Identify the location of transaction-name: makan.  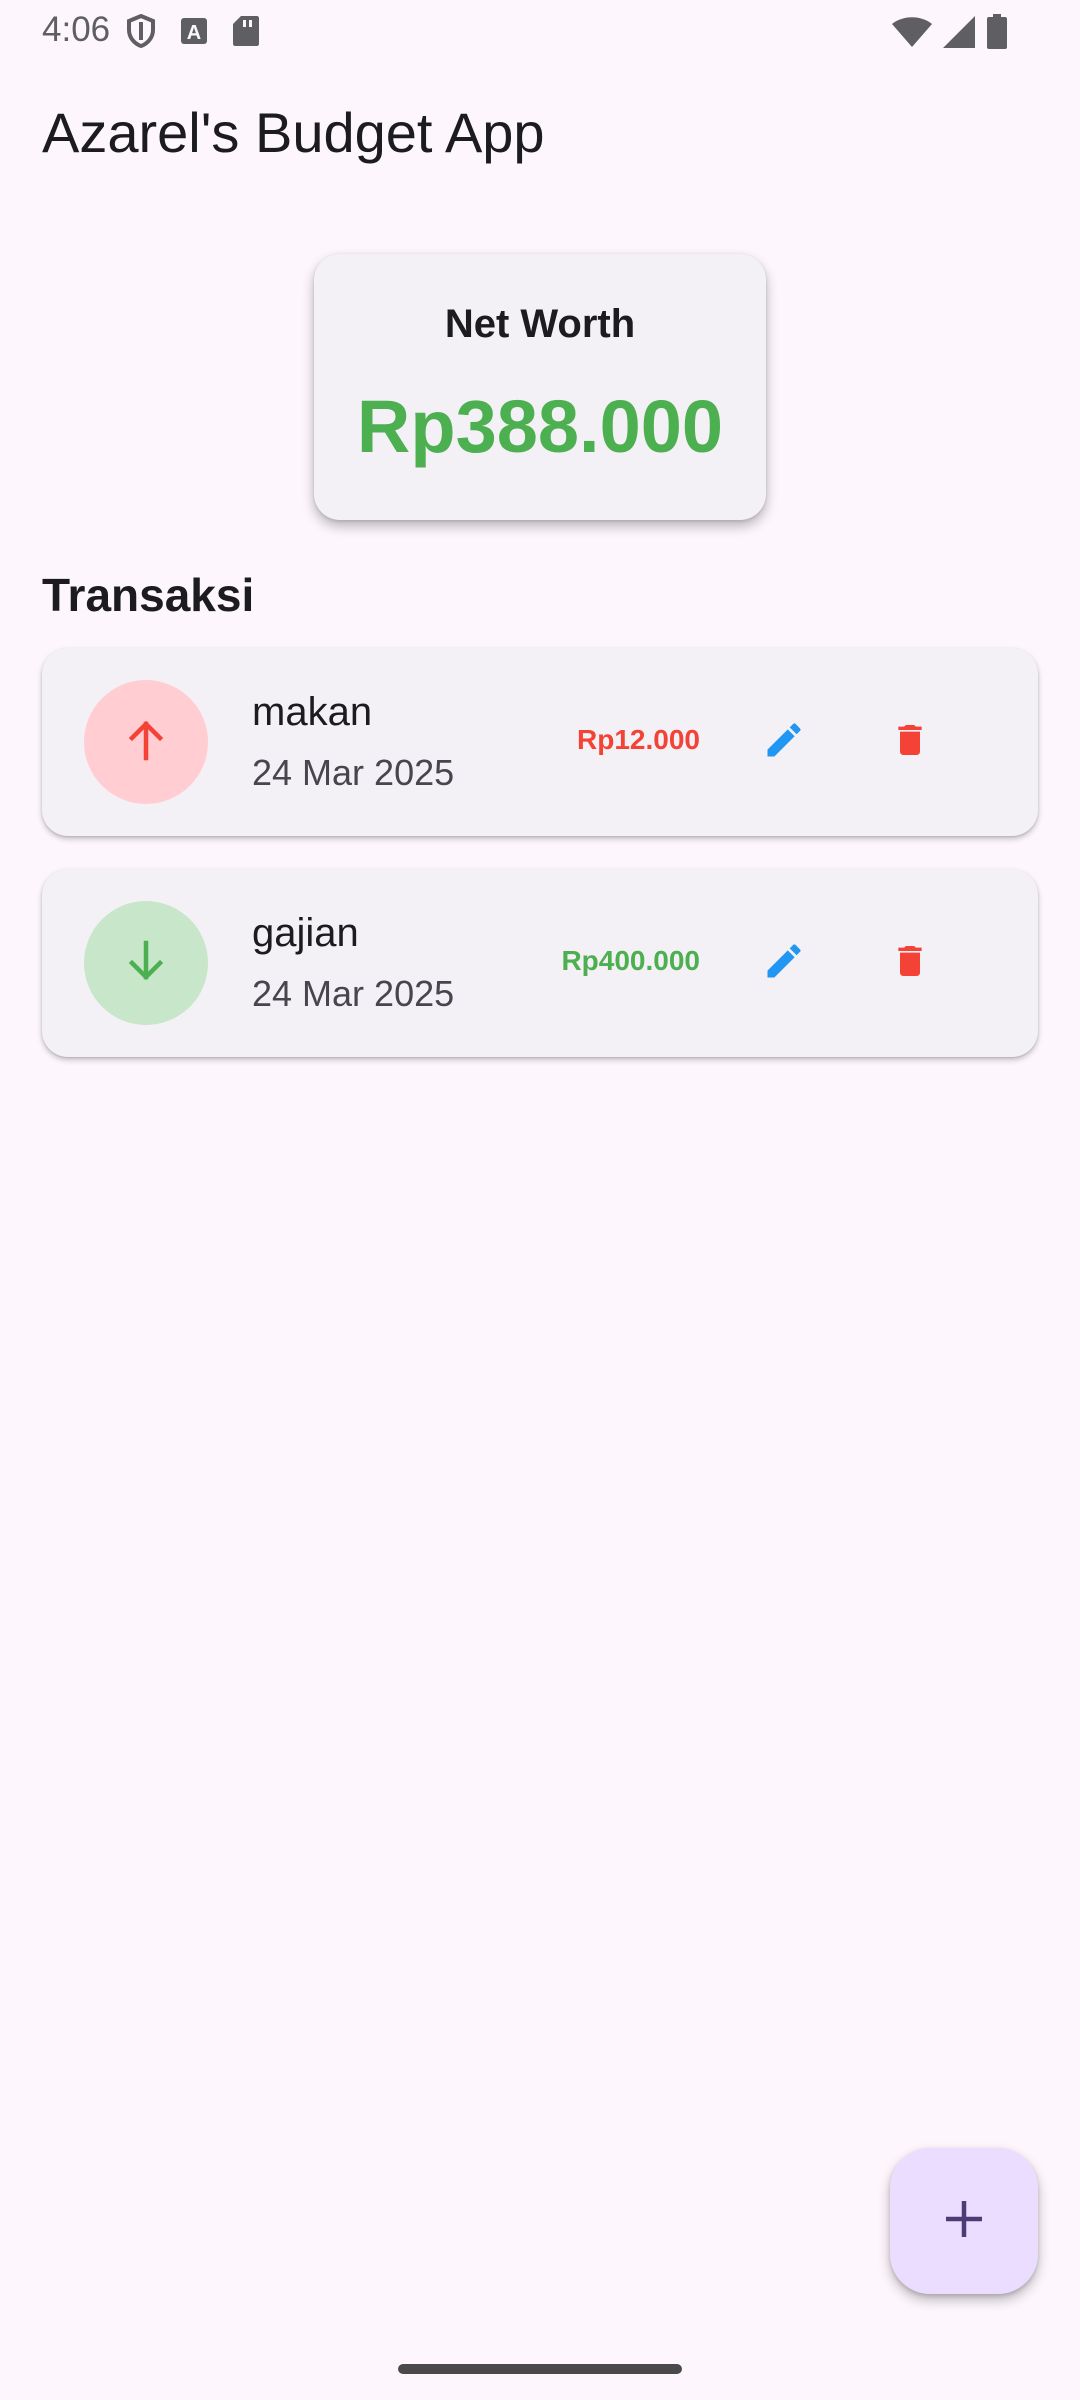
(312, 712).